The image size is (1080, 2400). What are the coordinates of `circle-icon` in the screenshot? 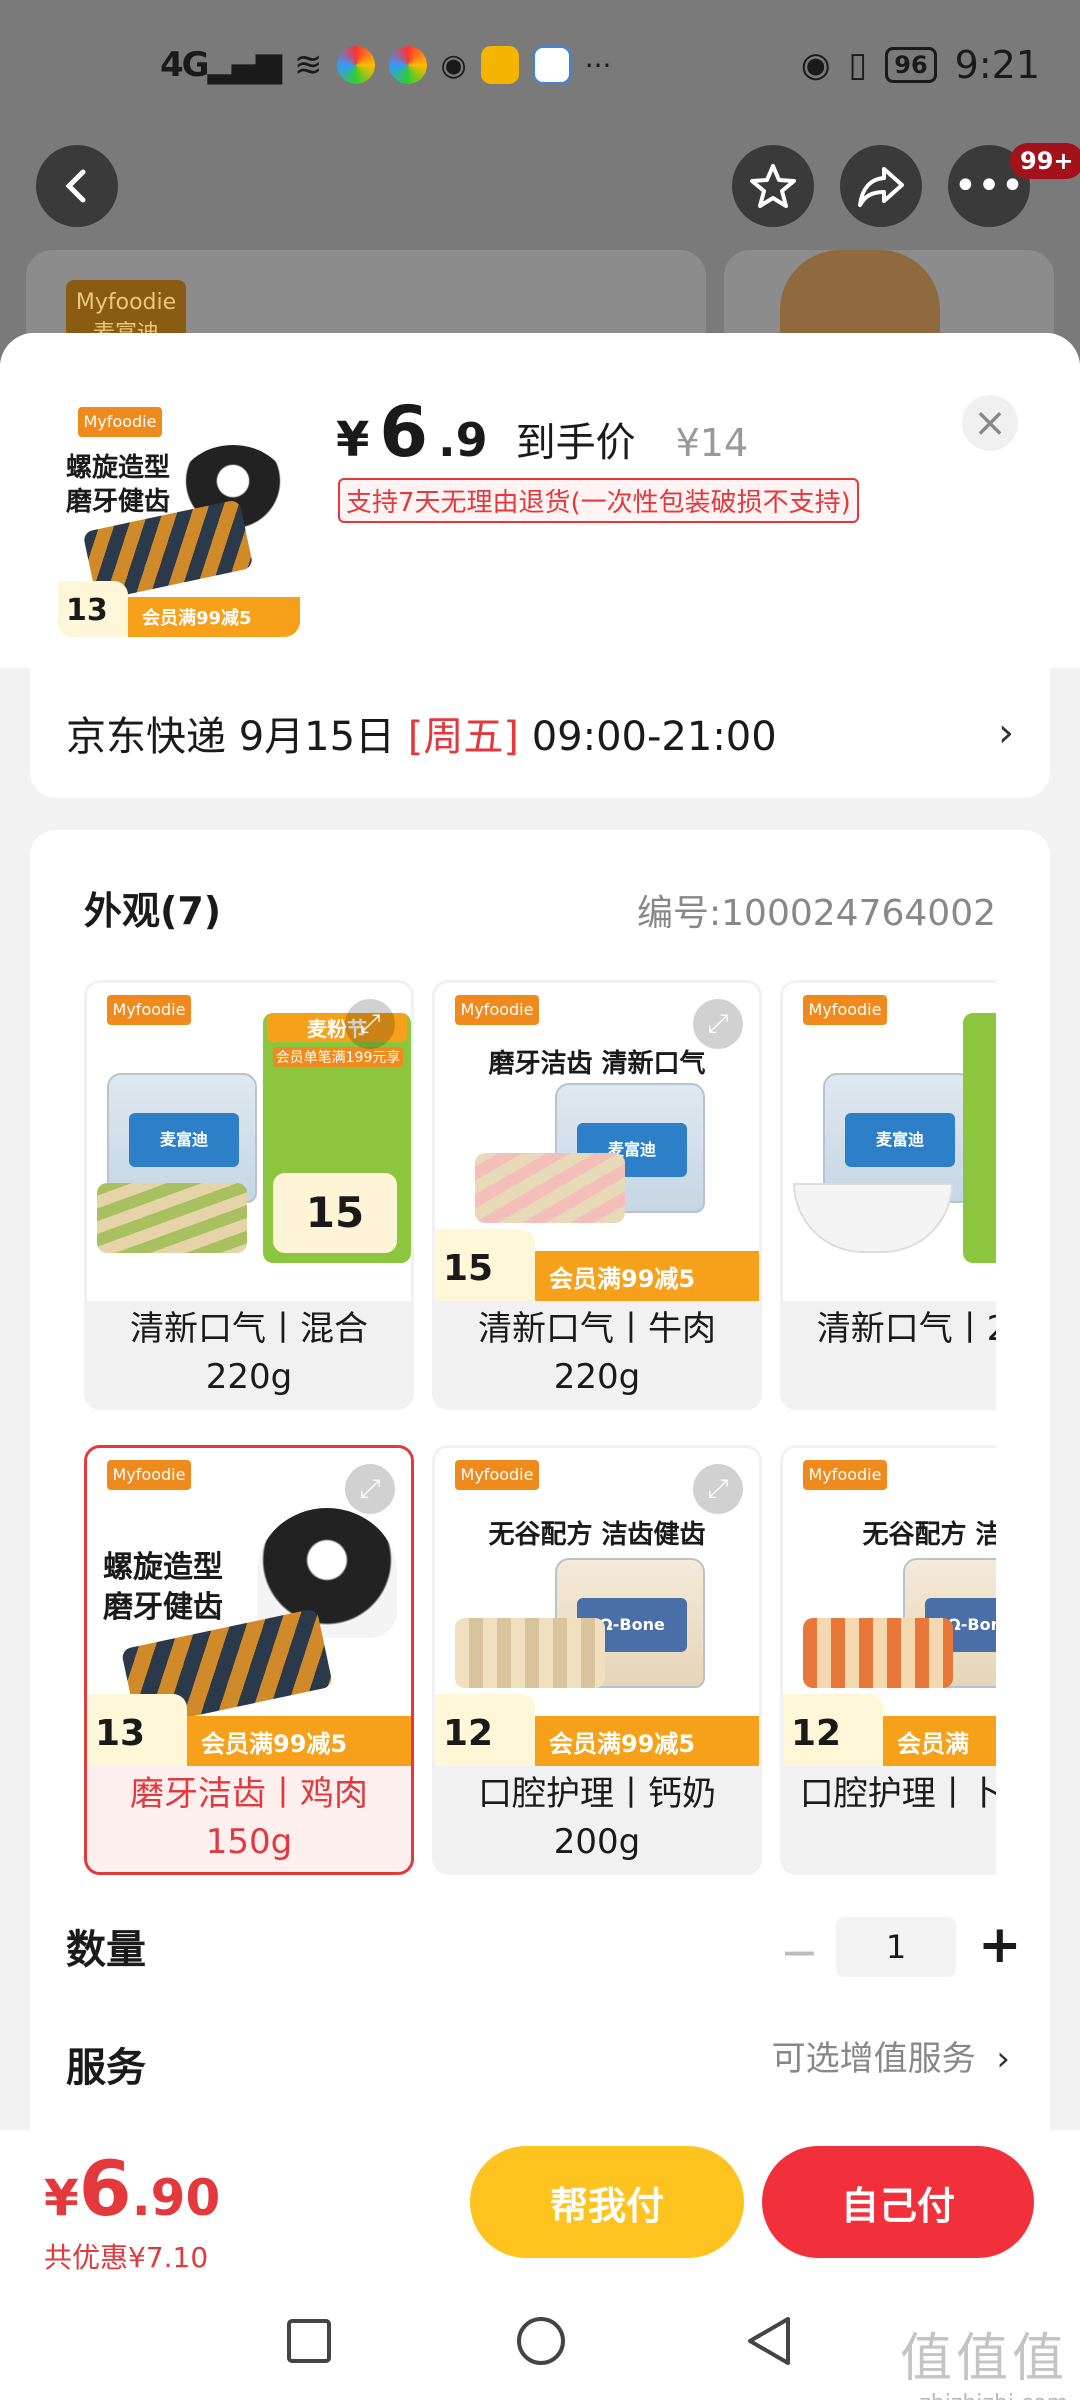 It's located at (541, 2341).